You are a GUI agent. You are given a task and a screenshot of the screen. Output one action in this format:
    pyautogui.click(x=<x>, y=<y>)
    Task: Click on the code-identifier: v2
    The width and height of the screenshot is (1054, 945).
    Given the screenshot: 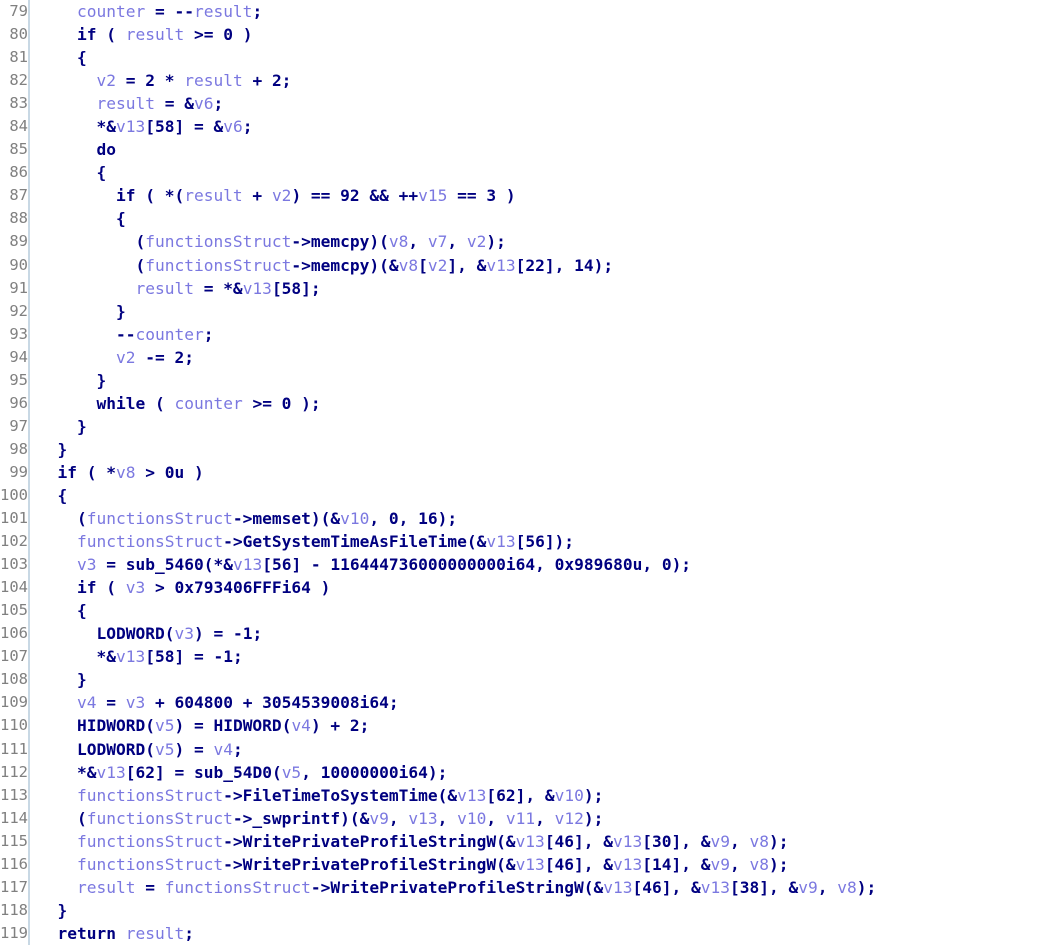 What is the action you would take?
    pyautogui.click(x=476, y=242)
    